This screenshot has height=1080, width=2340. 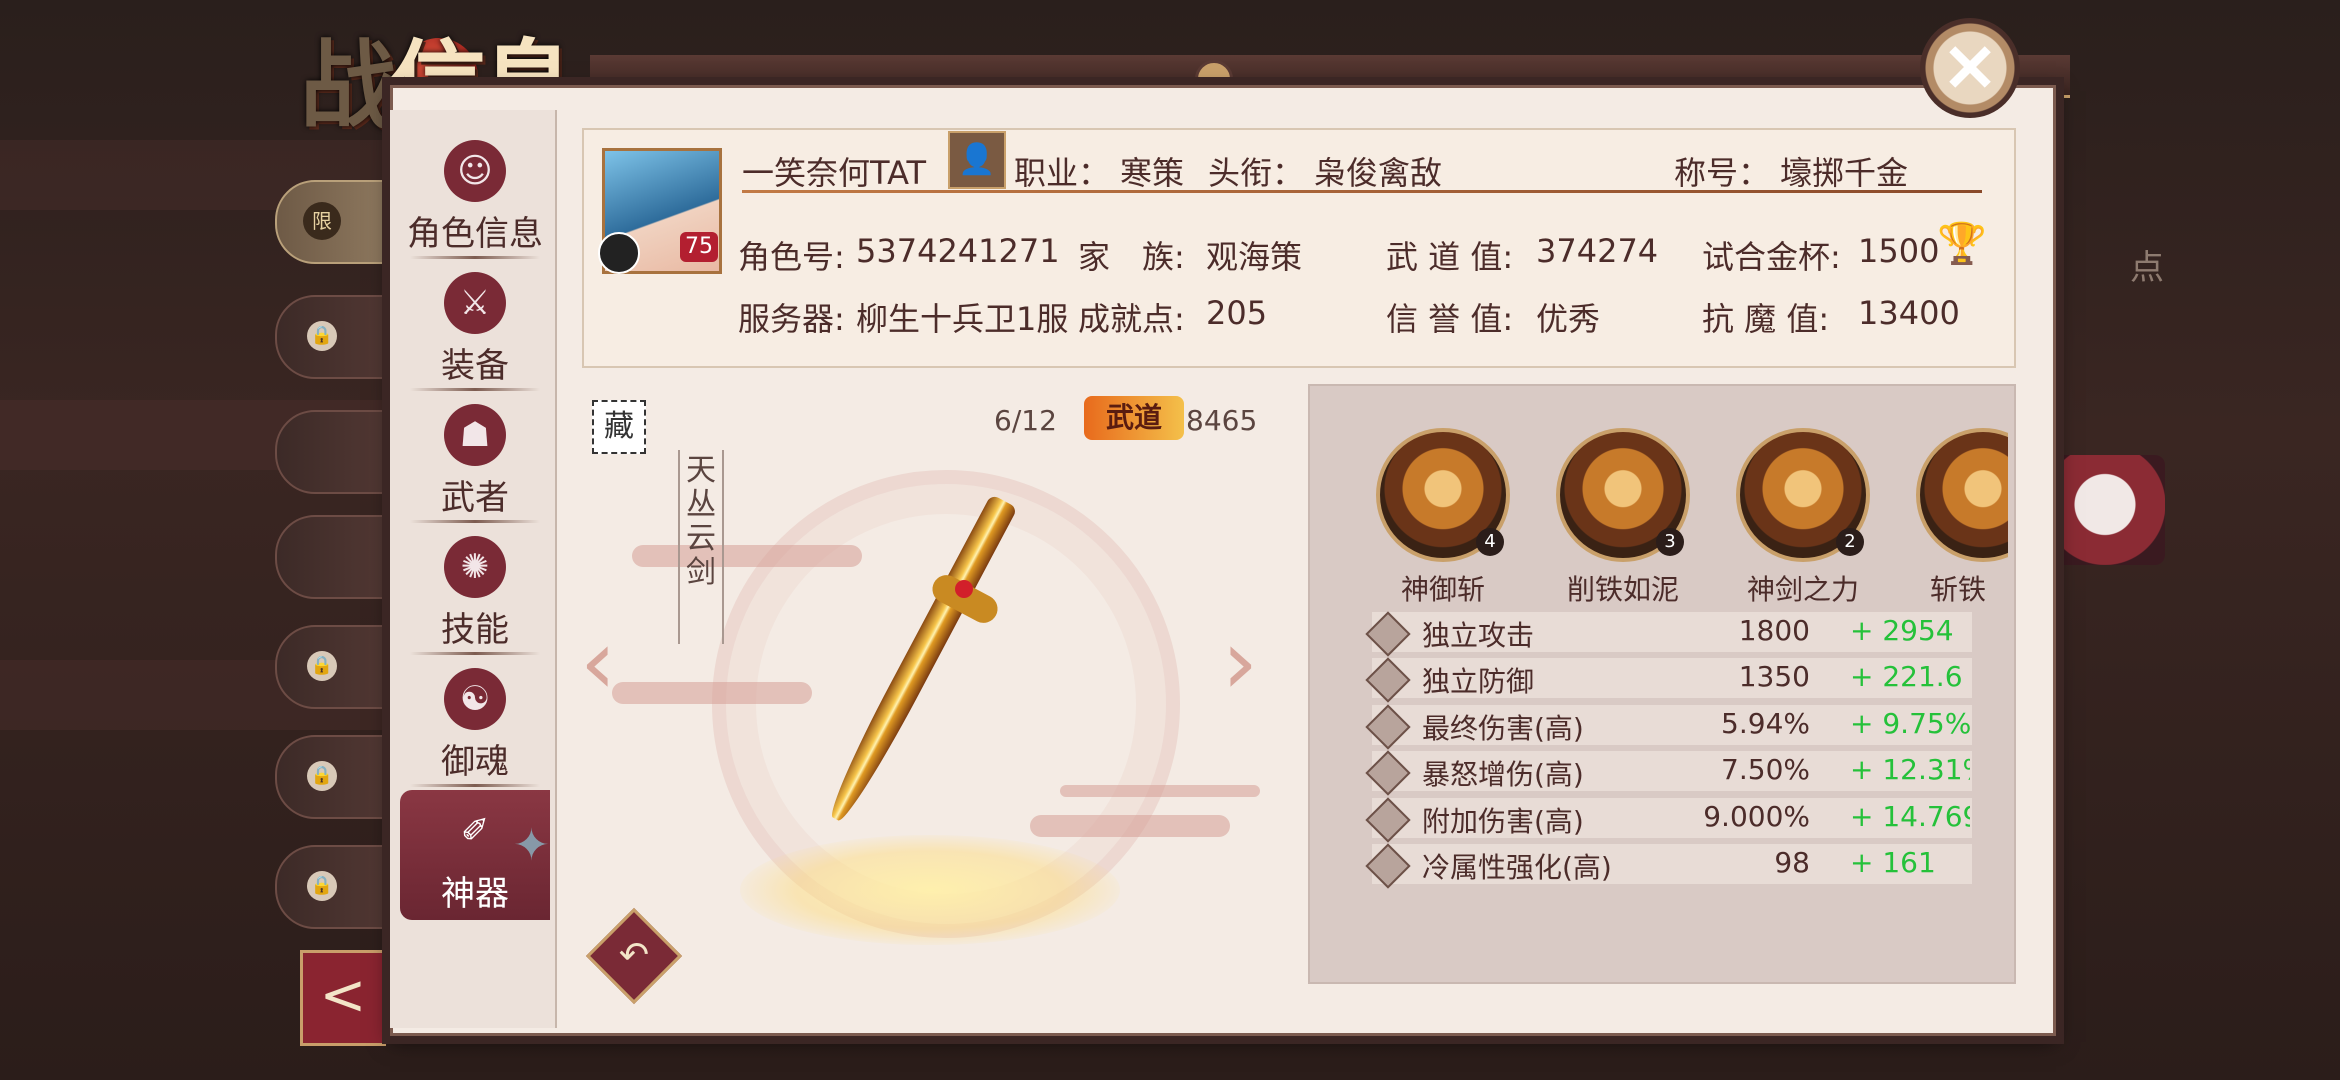 What do you see at coordinates (475, 762) in the screenshot?
I see `nav-item-label: 御魂` at bounding box center [475, 762].